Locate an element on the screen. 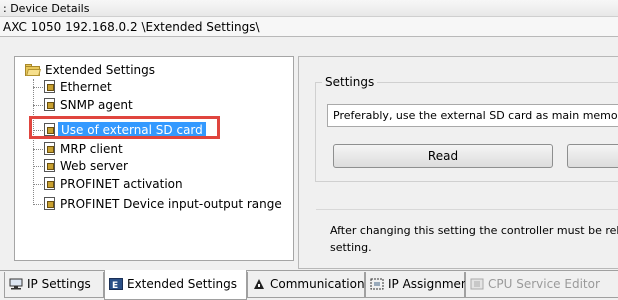  svg-text: E is located at coordinates (115, 285).